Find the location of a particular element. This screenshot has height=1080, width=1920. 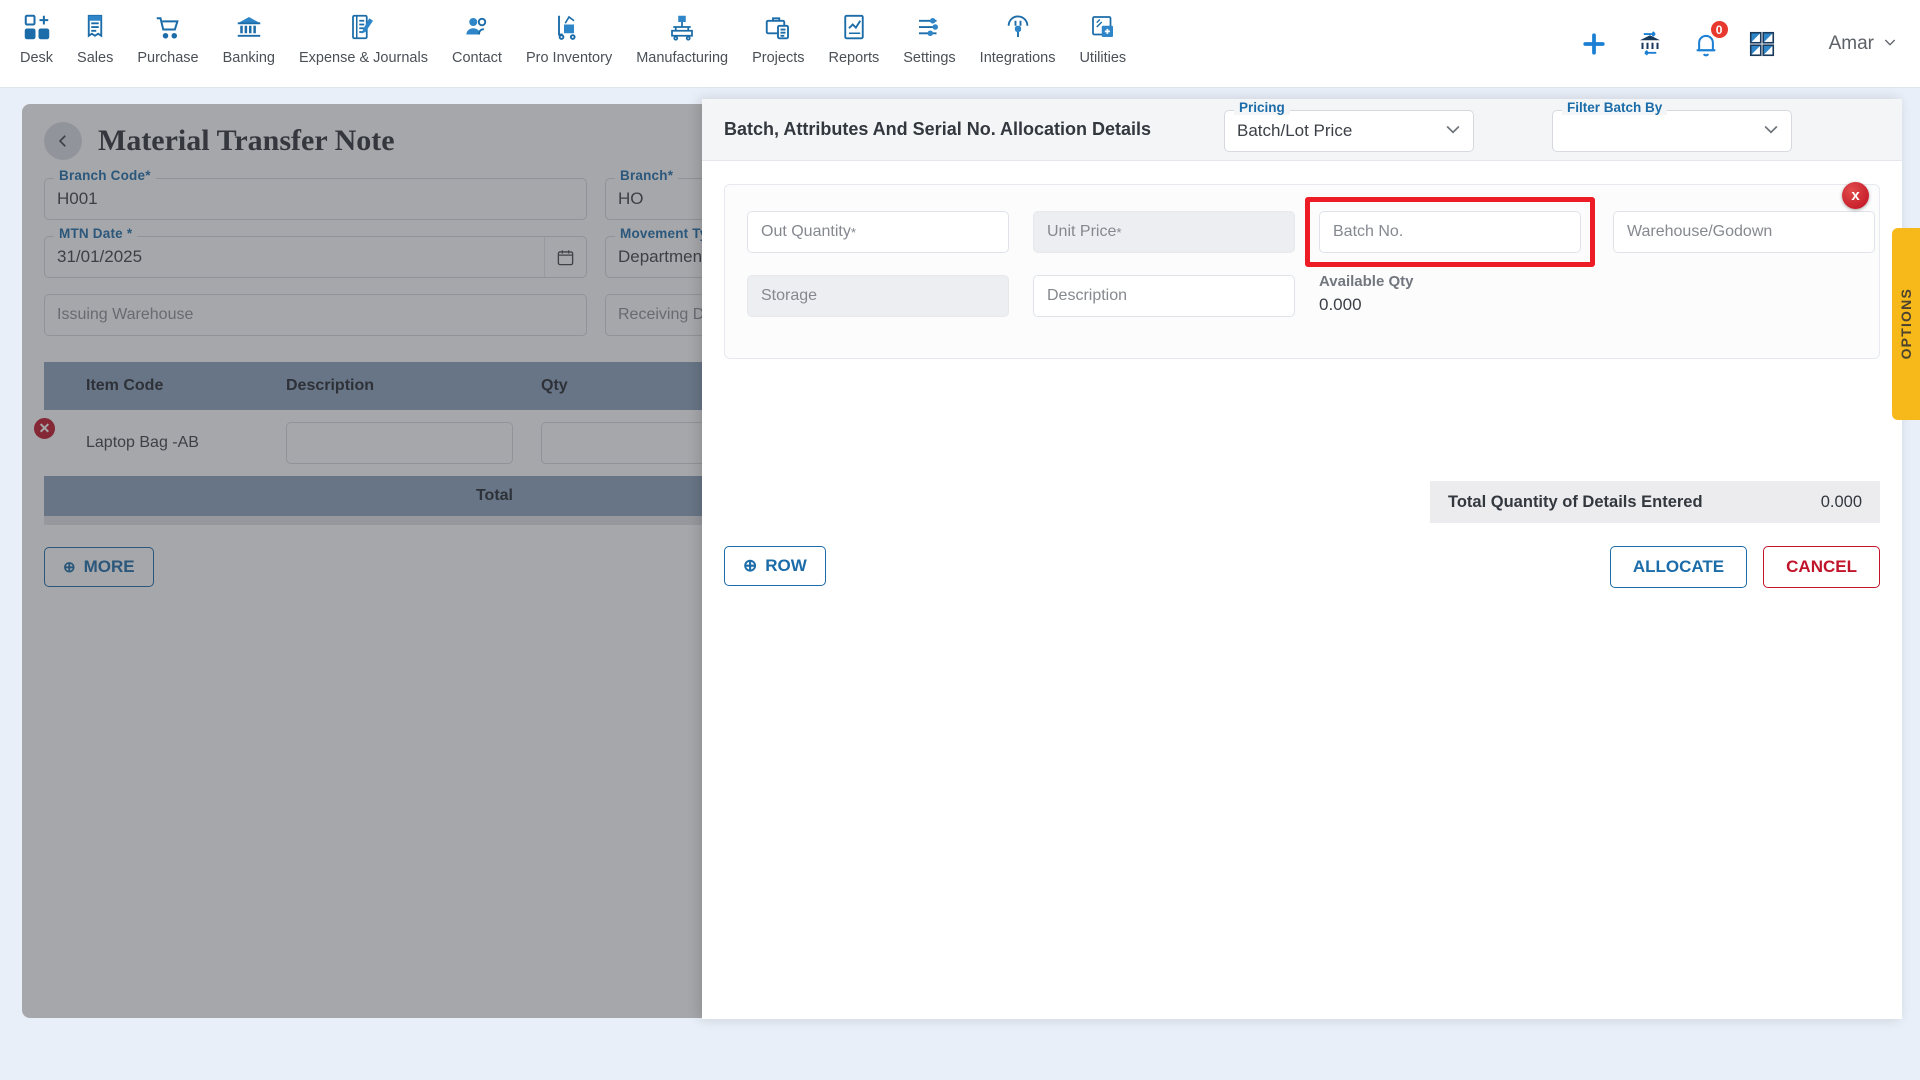

sliders-icon is located at coordinates (929, 27).